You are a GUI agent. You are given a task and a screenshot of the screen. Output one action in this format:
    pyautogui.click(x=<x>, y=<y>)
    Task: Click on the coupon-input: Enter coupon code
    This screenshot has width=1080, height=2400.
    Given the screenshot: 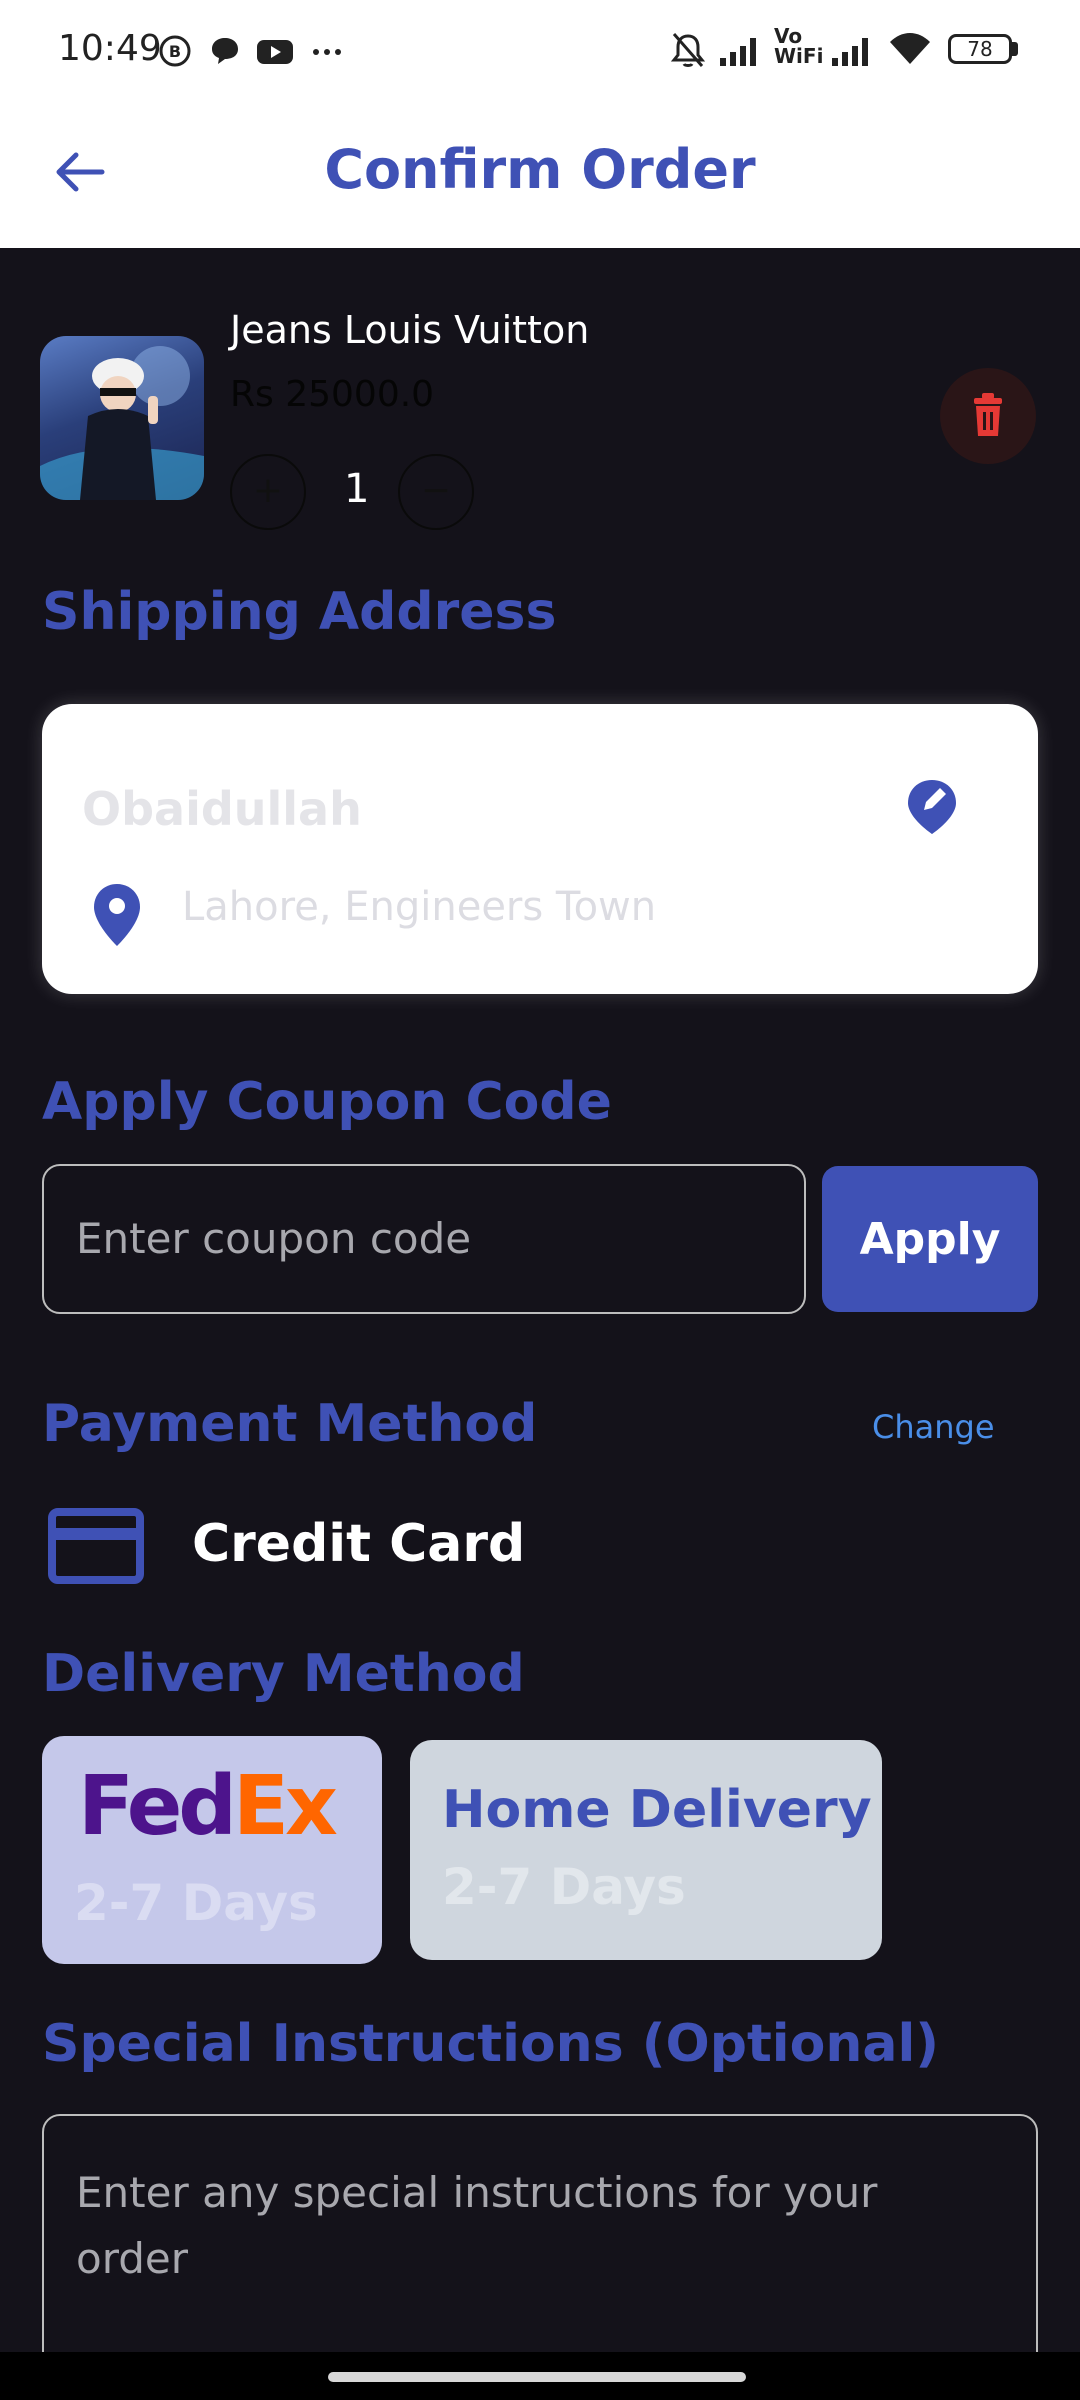 What is the action you would take?
    pyautogui.click(x=424, y=1239)
    